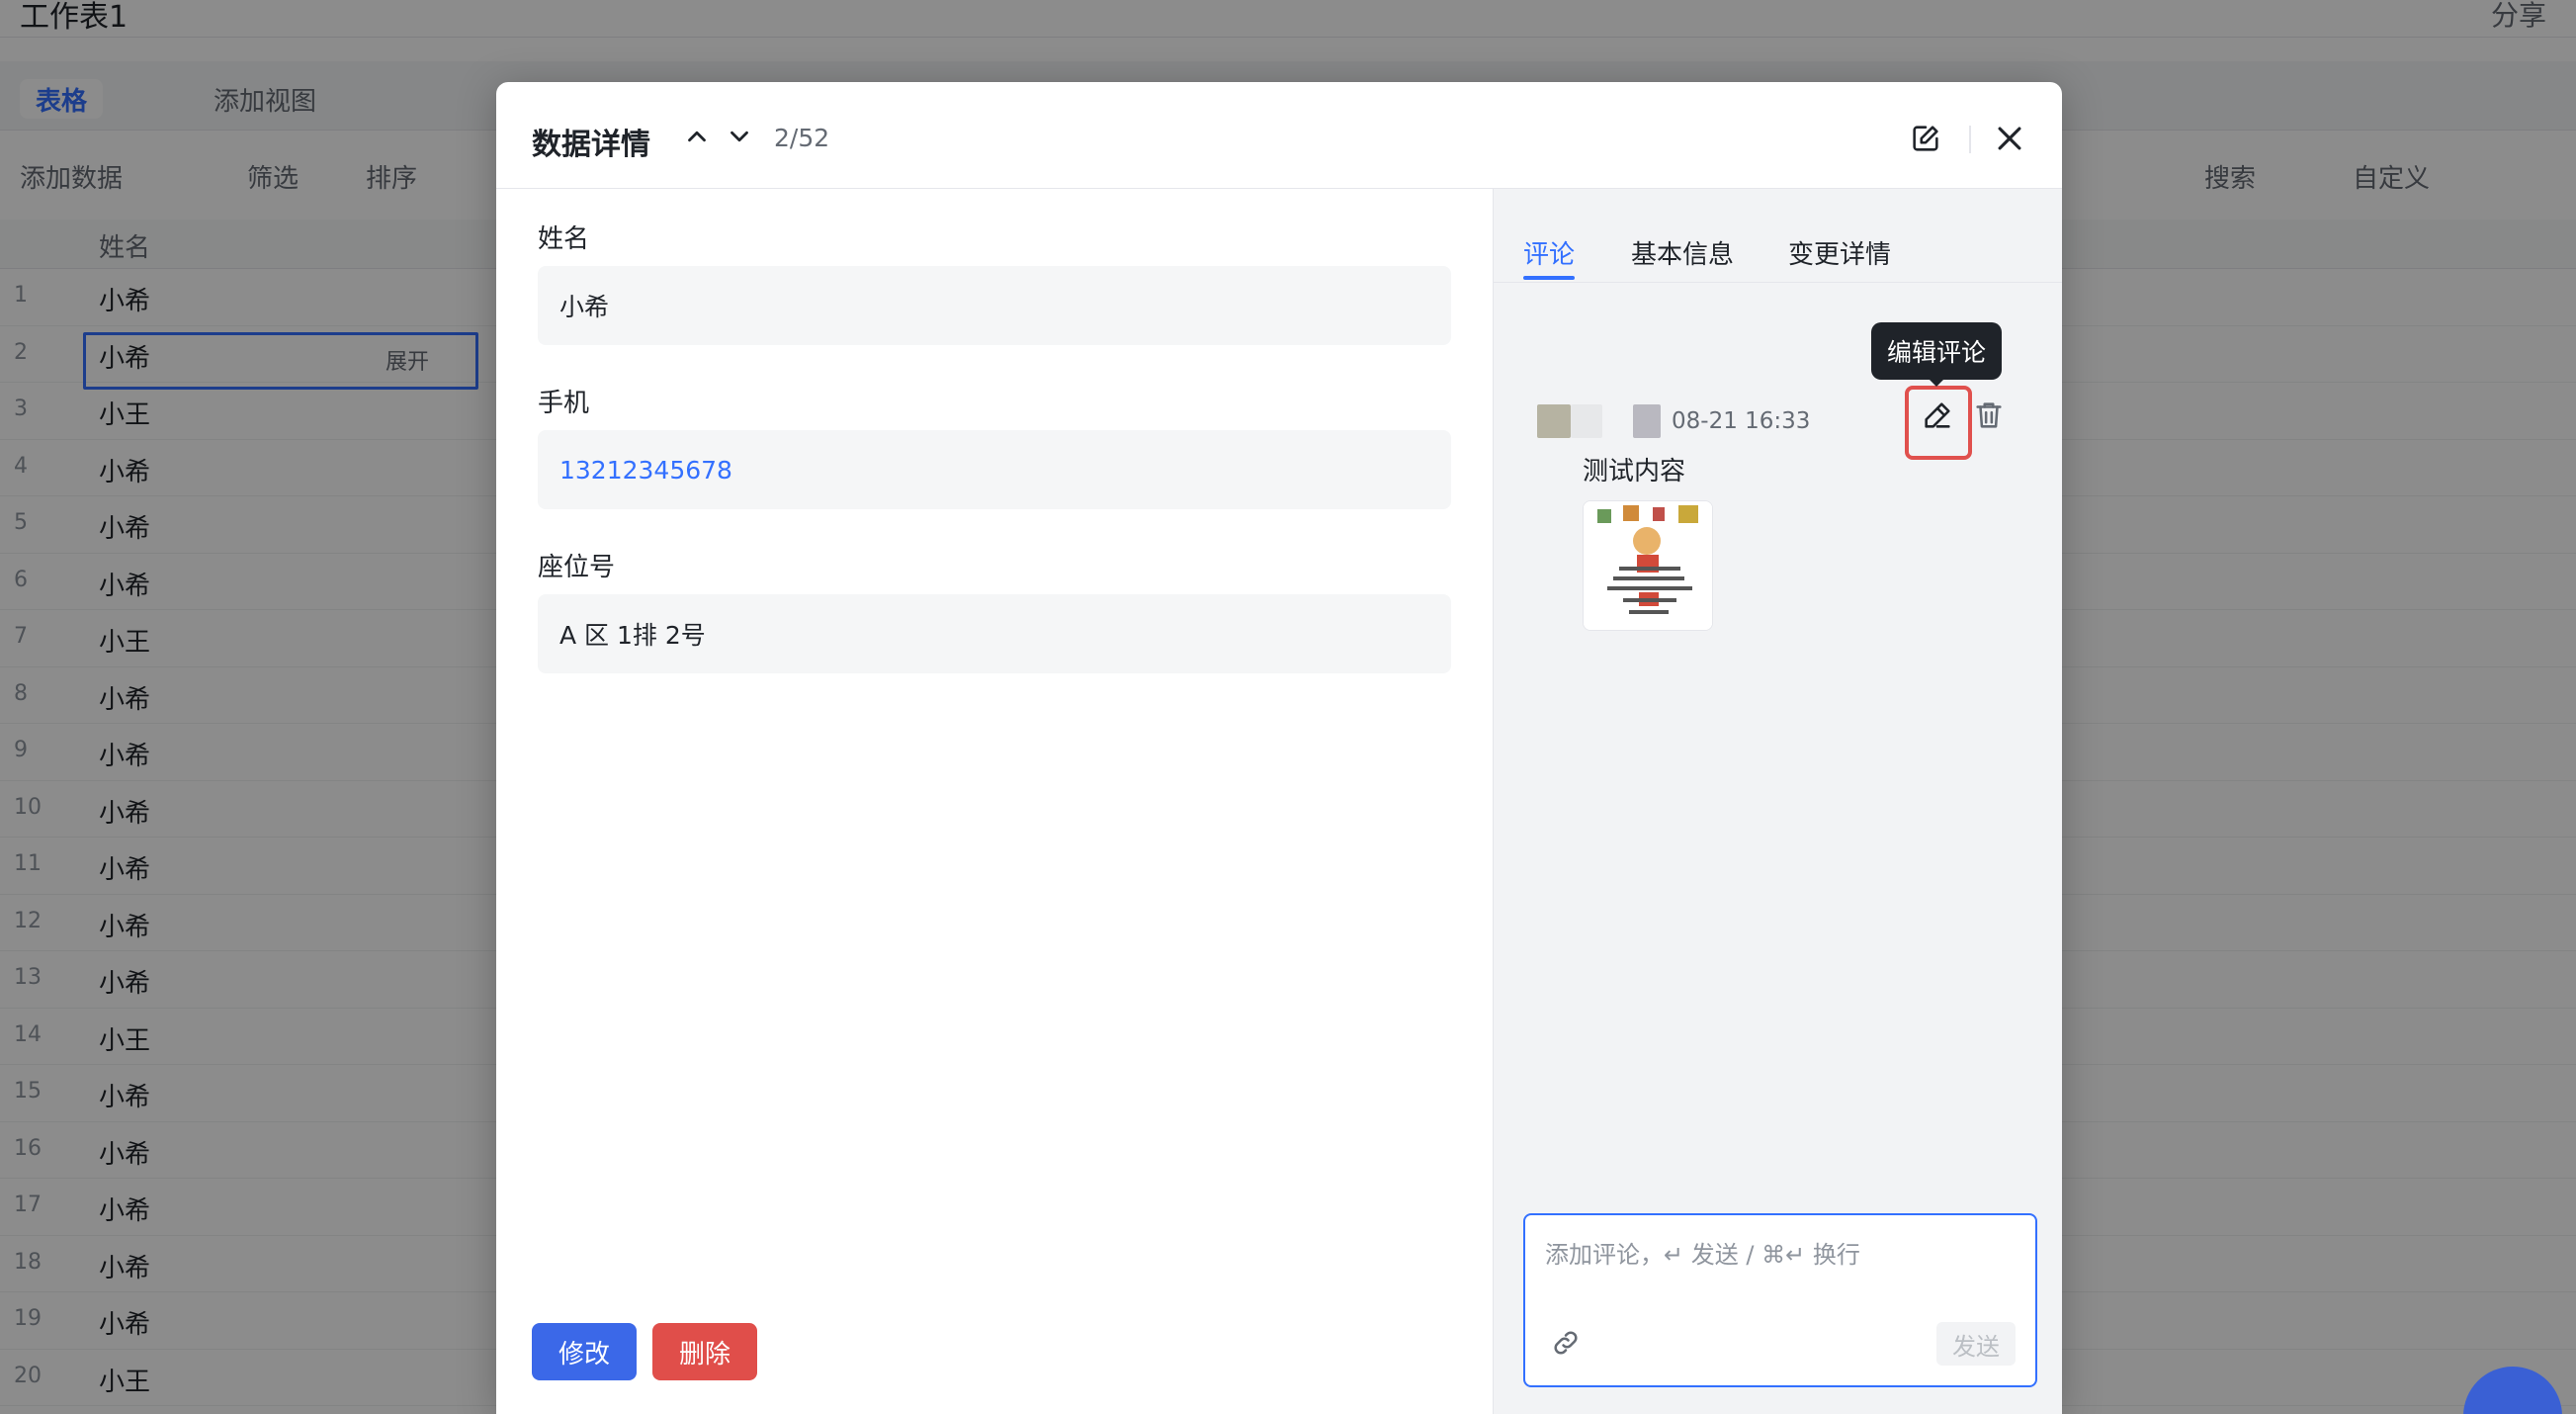 This screenshot has width=2576, height=1414. Describe the element at coordinates (1279, 135) in the screenshot. I see `modal-header: 数据详情 2/52` at that location.